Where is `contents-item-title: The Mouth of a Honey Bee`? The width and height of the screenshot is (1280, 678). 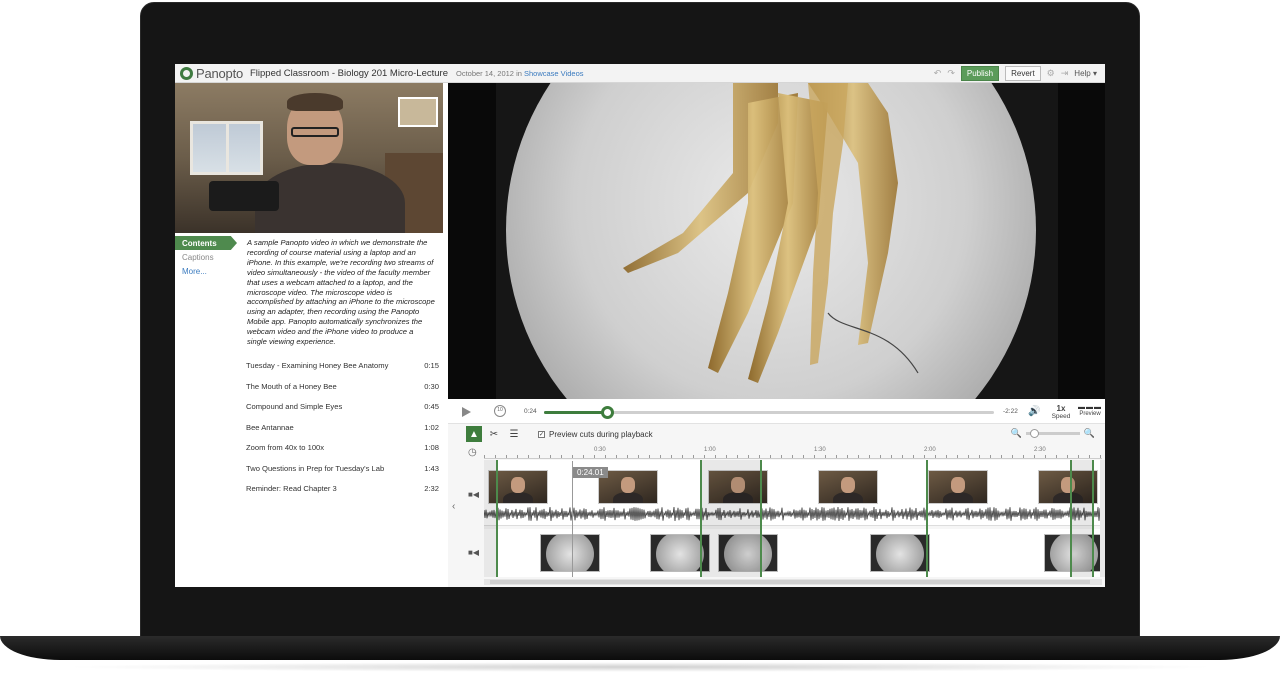 contents-item-title: The Mouth of a Honey Bee is located at coordinates (291, 386).